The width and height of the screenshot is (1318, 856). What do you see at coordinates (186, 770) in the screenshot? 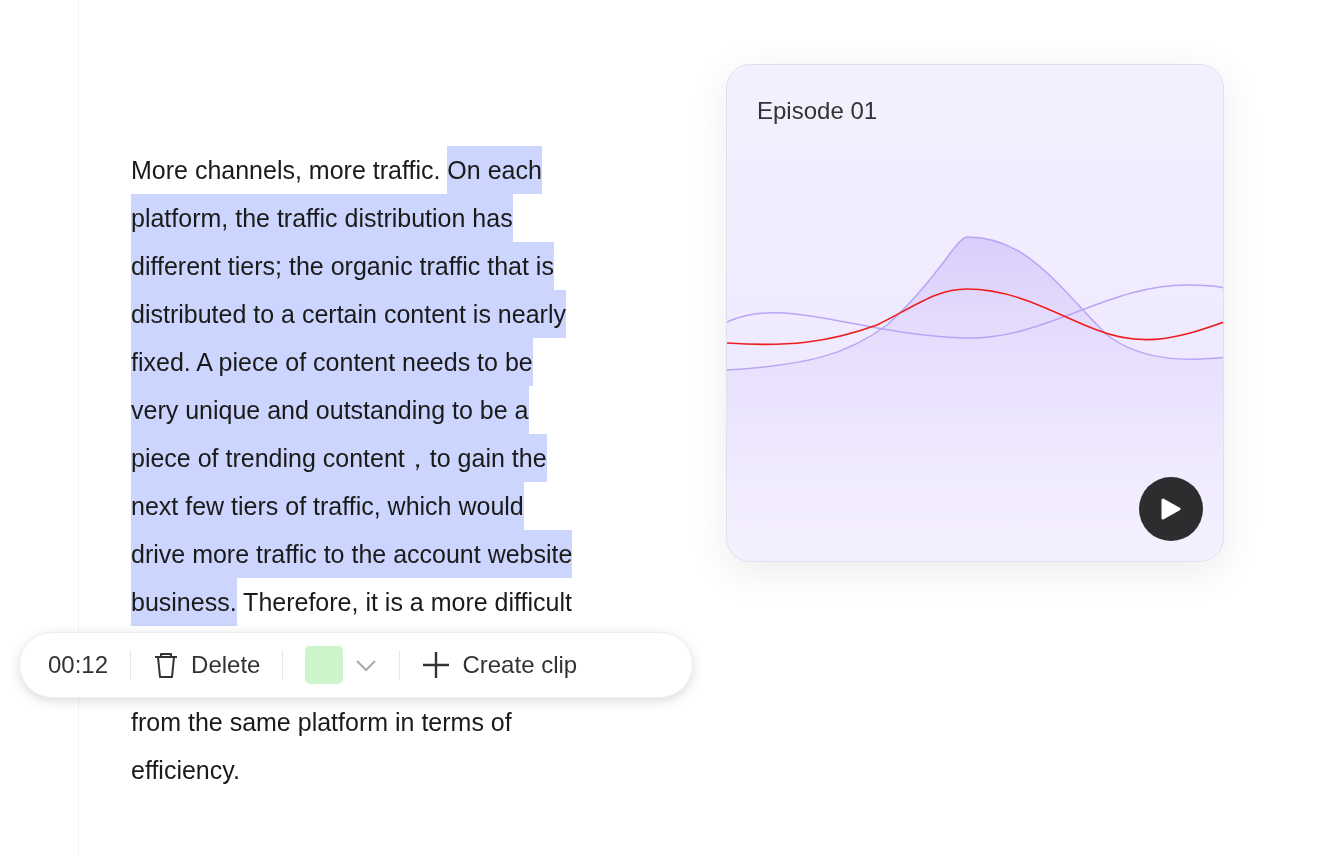
I see `paragraph-text: efficiency.` at bounding box center [186, 770].